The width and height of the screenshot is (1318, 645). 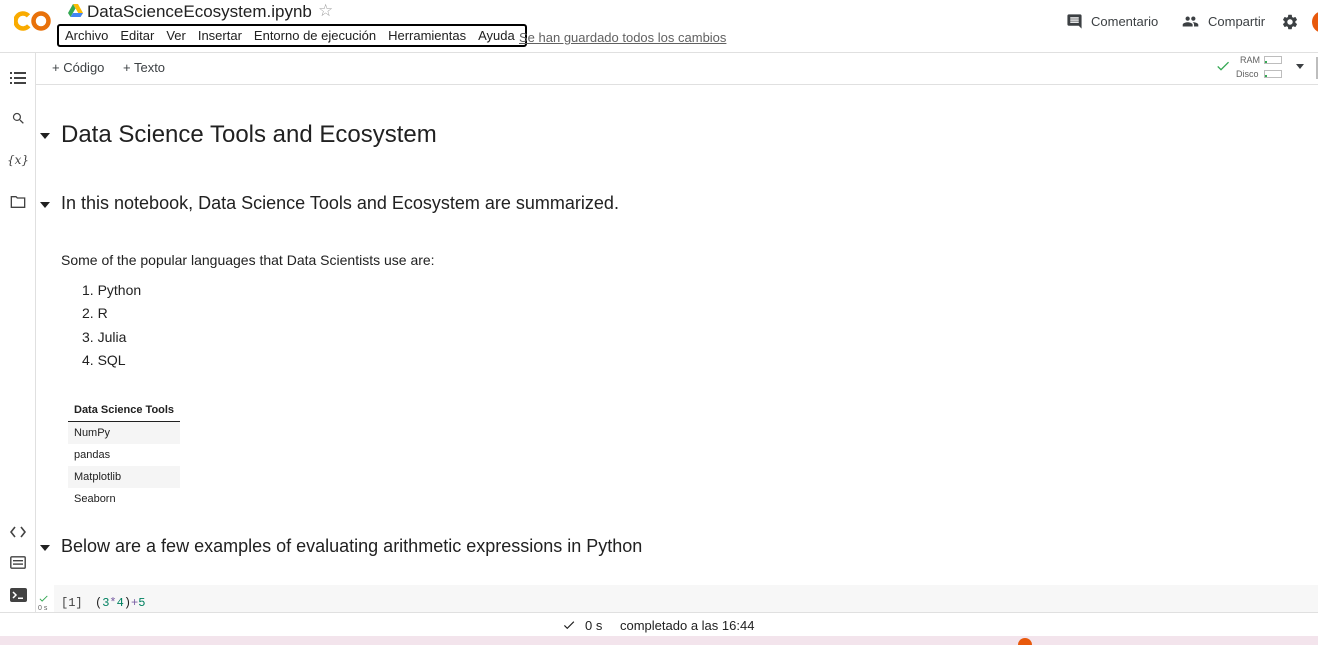 What do you see at coordinates (325, 11) in the screenshot?
I see `star-icon: ☆` at bounding box center [325, 11].